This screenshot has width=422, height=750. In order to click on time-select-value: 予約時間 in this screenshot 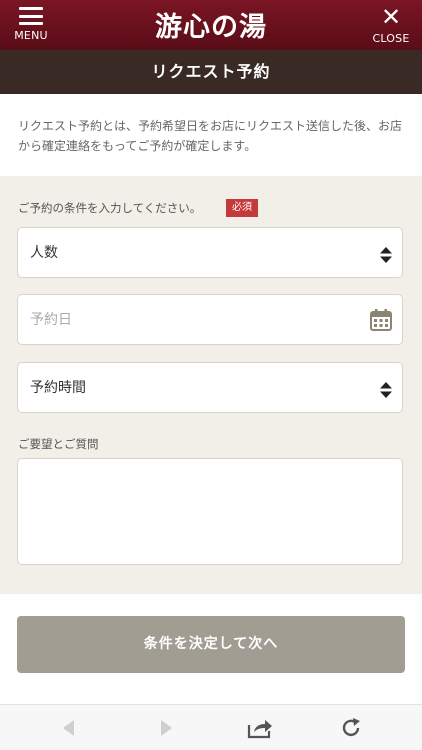, I will do `click(58, 388)`.